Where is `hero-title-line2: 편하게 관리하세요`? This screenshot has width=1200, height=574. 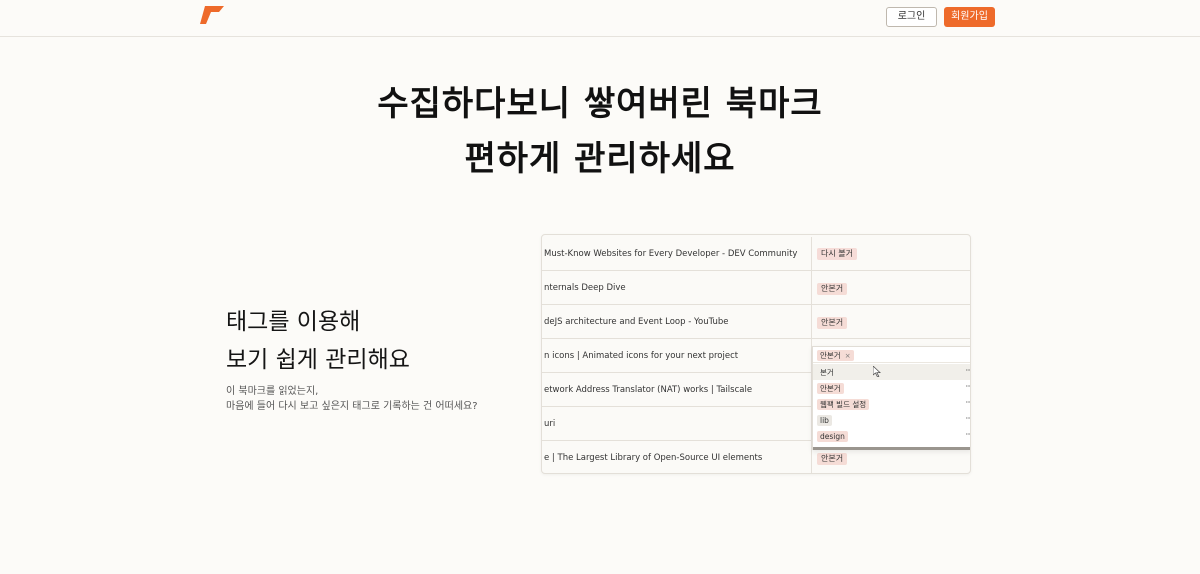 hero-title-line2: 편하게 관리하세요 is located at coordinates (600, 159).